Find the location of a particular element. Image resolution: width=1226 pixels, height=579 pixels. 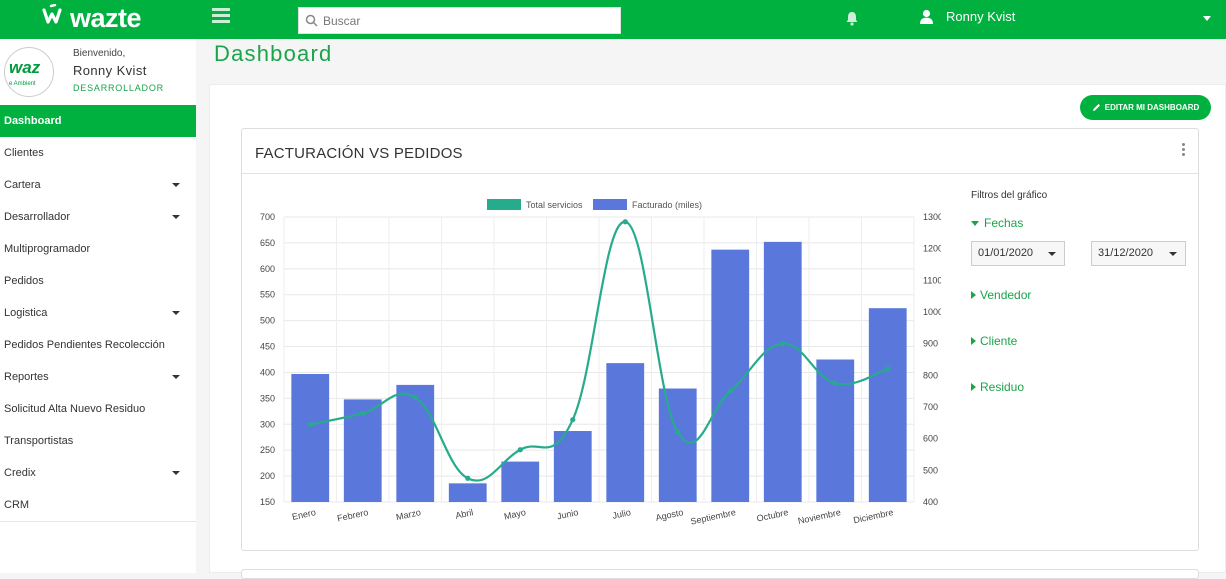

y-right-tick-label: 700 is located at coordinates (930, 407).